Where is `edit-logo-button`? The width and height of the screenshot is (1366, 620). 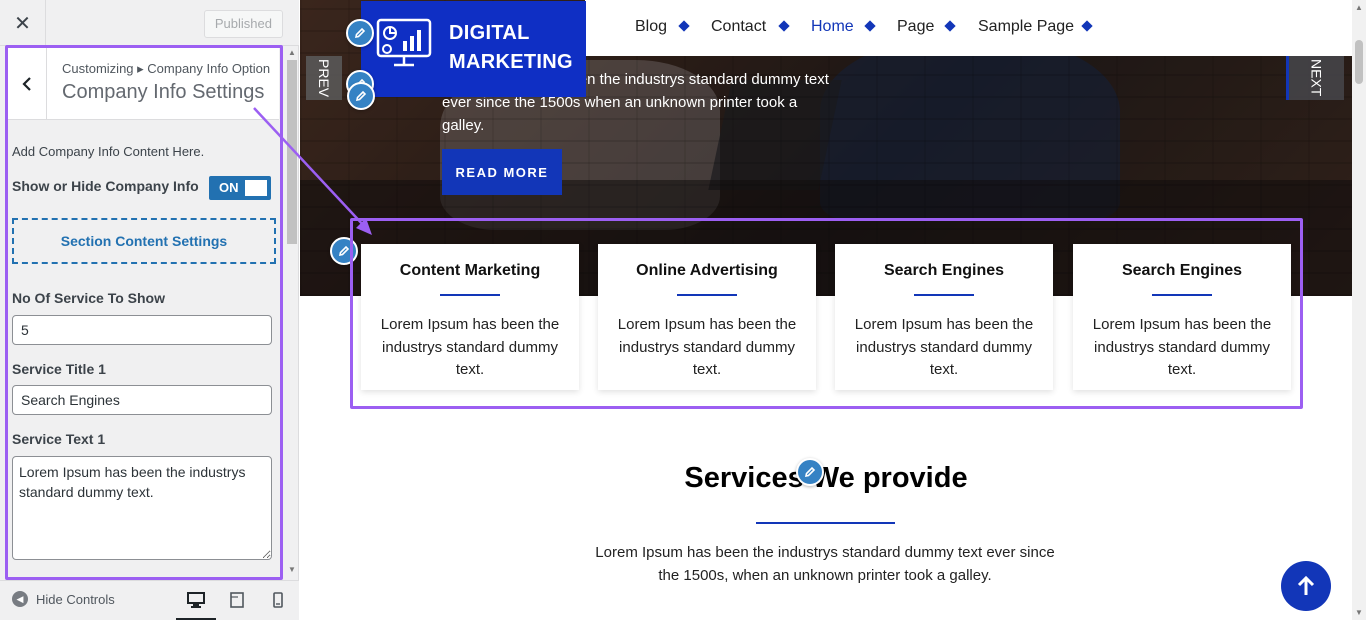 edit-logo-button is located at coordinates (360, 33).